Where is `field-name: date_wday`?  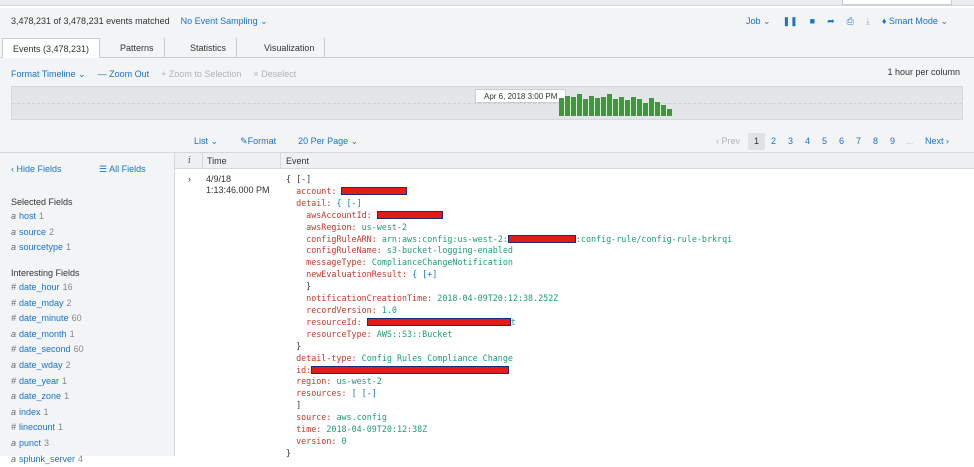
field-name: date_wday is located at coordinates (41, 365).